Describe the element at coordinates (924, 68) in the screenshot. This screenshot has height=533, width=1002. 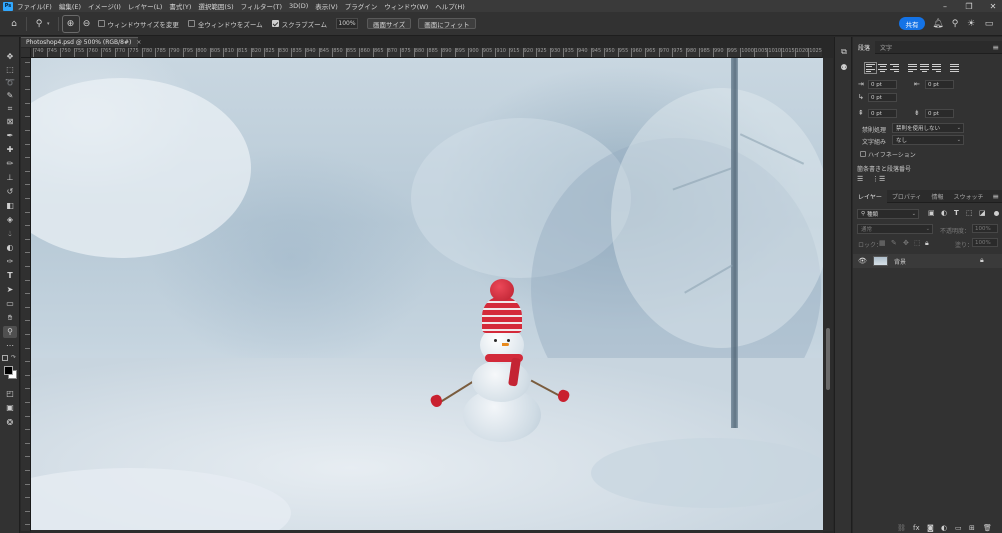
I see `justify-last-center-icon` at that location.